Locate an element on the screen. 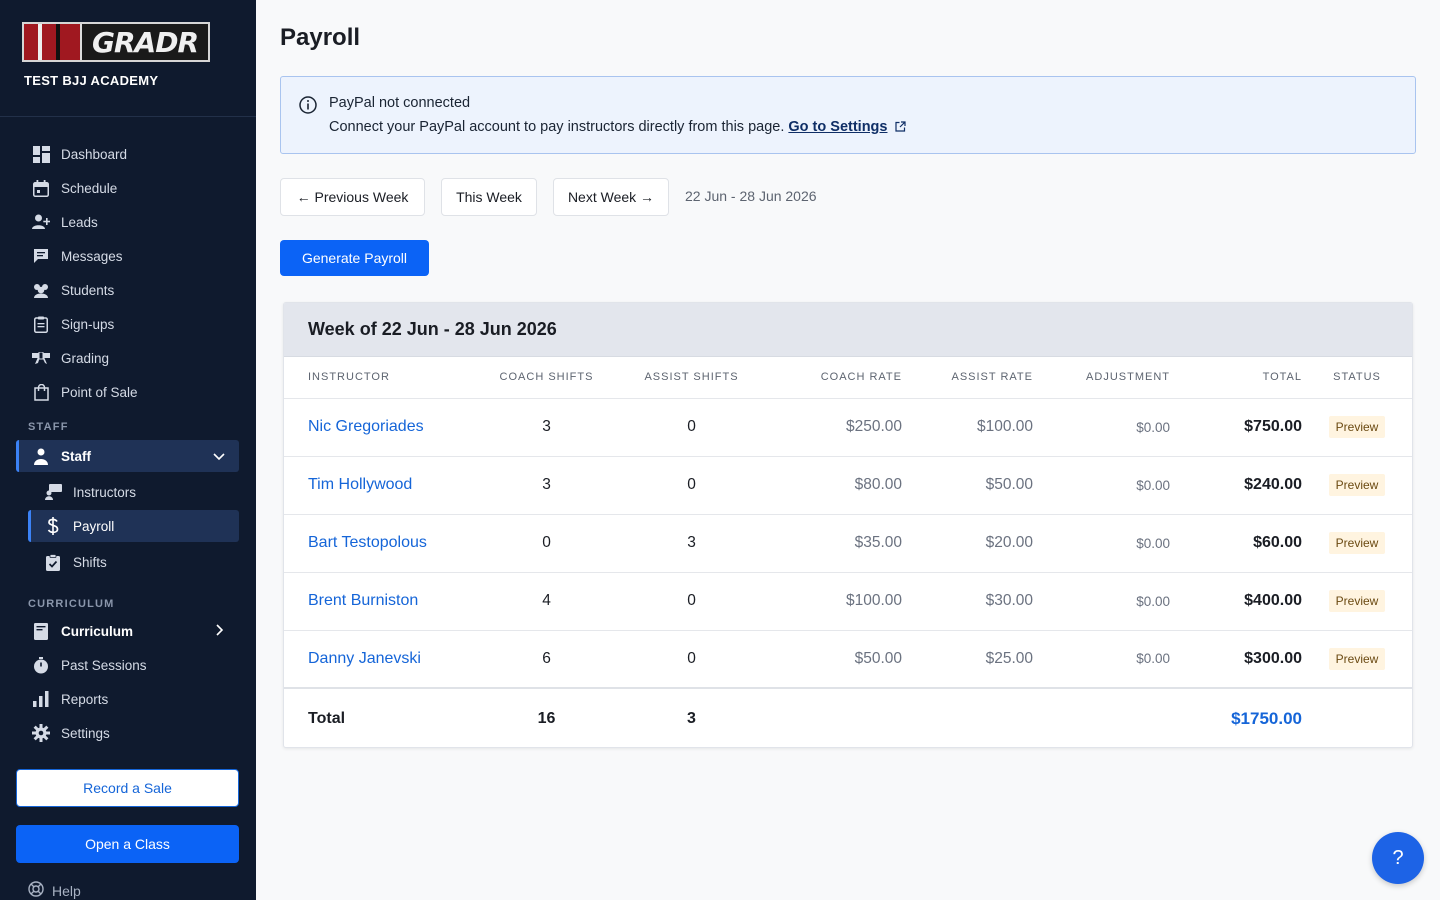  sidebar-item-instructors: Instructors is located at coordinates (128, 492).